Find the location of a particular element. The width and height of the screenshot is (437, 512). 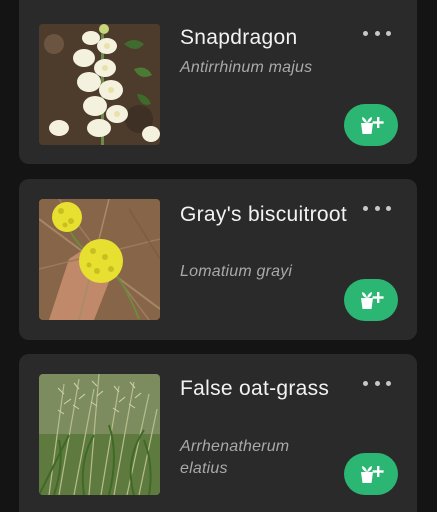

plant-common-name: Gray's biscuitroot is located at coordinates (263, 214).